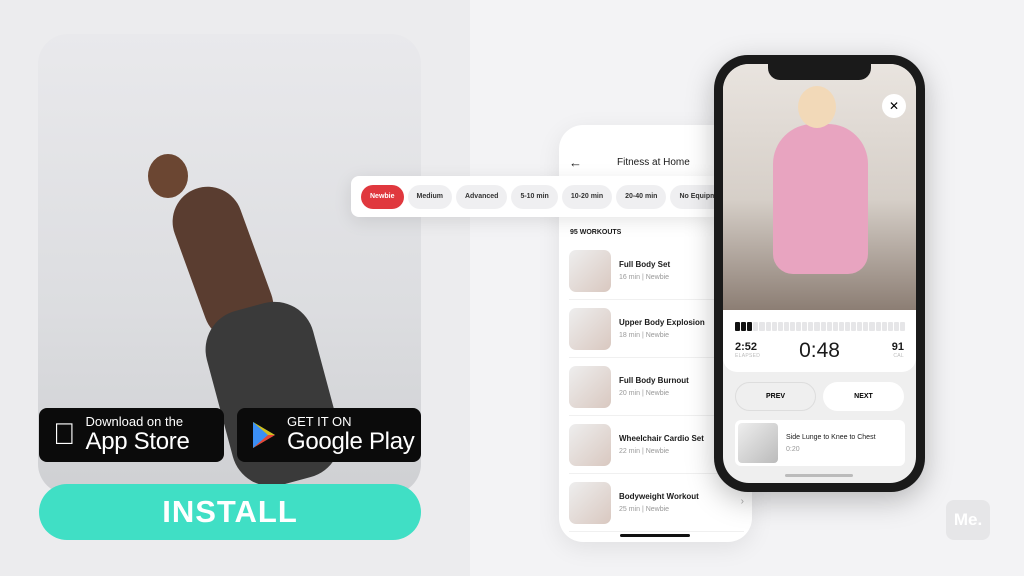 The width and height of the screenshot is (1024, 576). What do you see at coordinates (894, 106) in the screenshot?
I see `close-icon: ✕` at bounding box center [894, 106].